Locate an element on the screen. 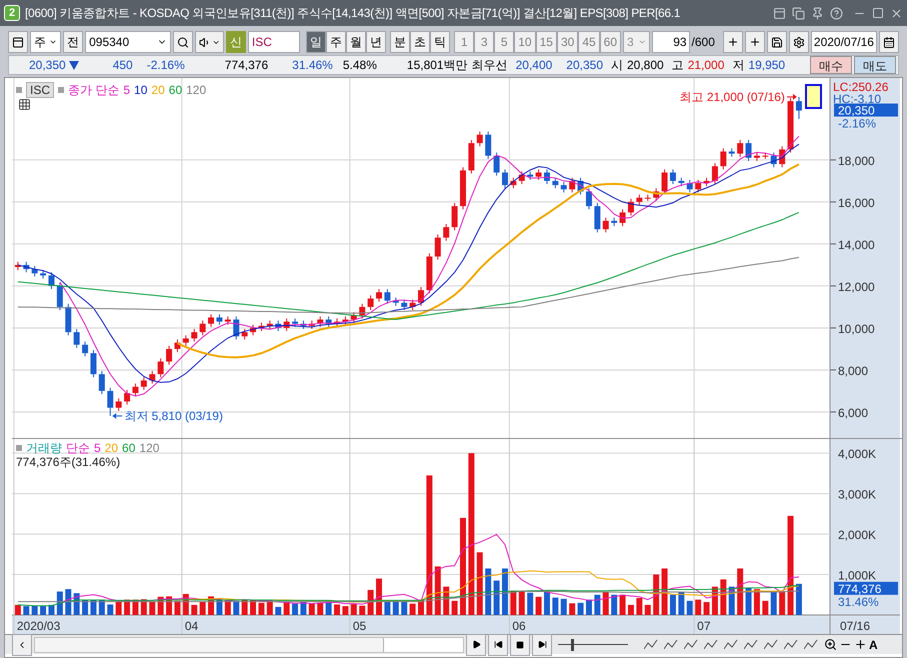  date-axis-label: 07/16 is located at coordinates (855, 626).